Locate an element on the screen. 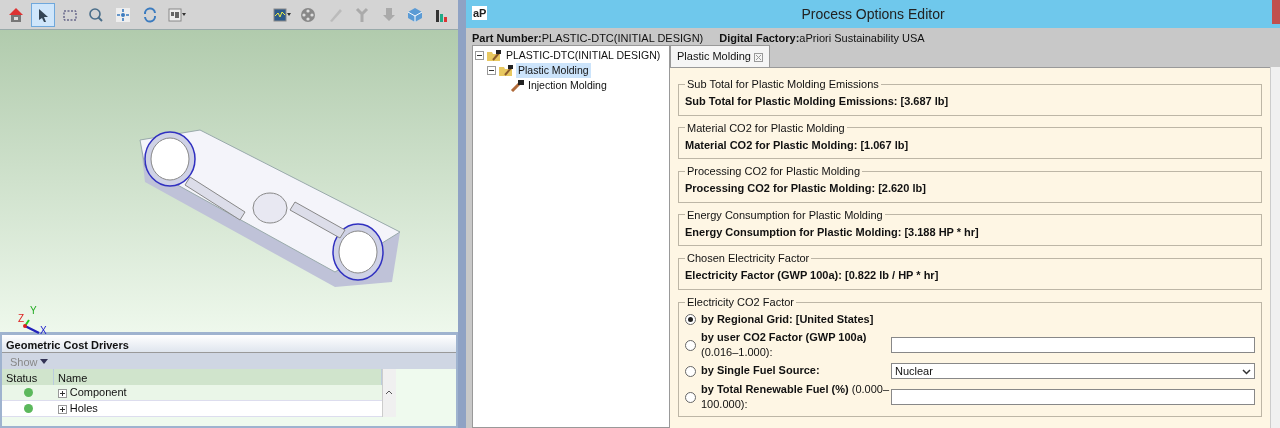 The width and height of the screenshot is (1280, 428). tree-item: PLASTIC-DTC(INITIAL DESIGN) is located at coordinates (583, 55).